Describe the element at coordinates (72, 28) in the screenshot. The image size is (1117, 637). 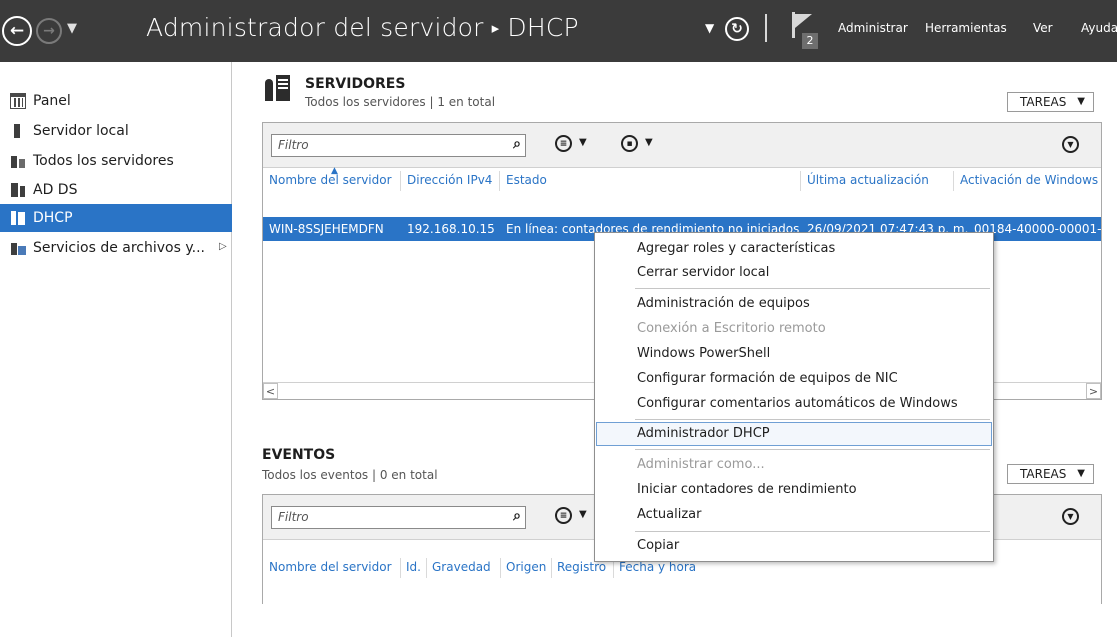
I see `history-dropdown-icon: ▼` at that location.